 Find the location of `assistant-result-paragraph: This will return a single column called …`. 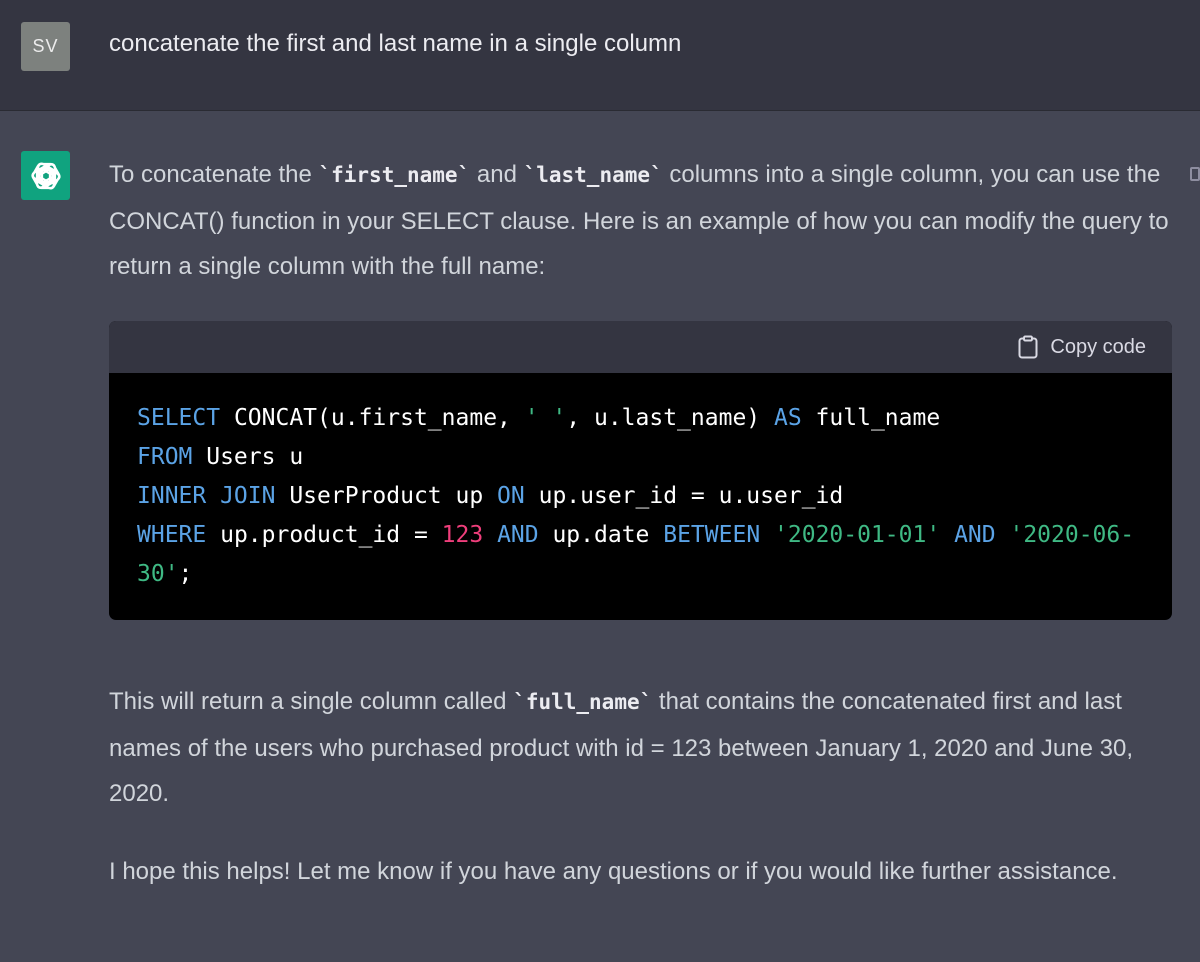

assistant-result-paragraph: This will return a single column called … is located at coordinates (621, 747).